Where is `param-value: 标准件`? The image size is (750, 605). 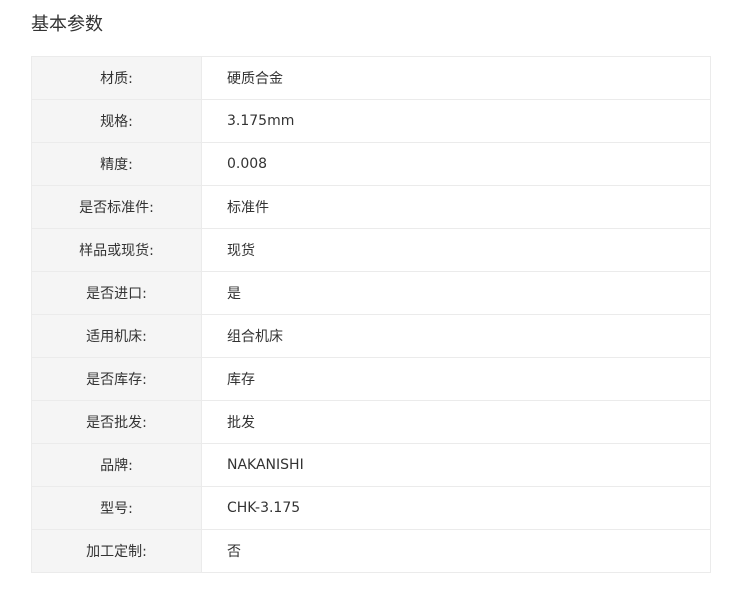 param-value: 标准件 is located at coordinates (456, 207).